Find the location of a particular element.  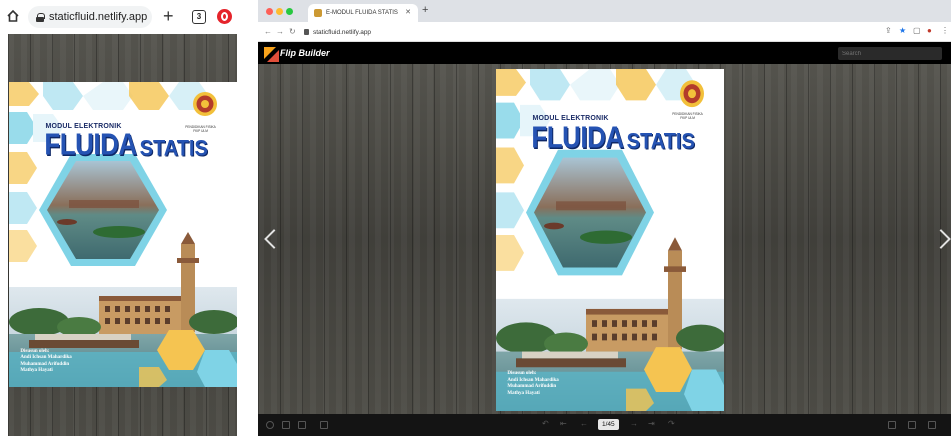

maximize-window-icon is located at coordinates (289, 11).